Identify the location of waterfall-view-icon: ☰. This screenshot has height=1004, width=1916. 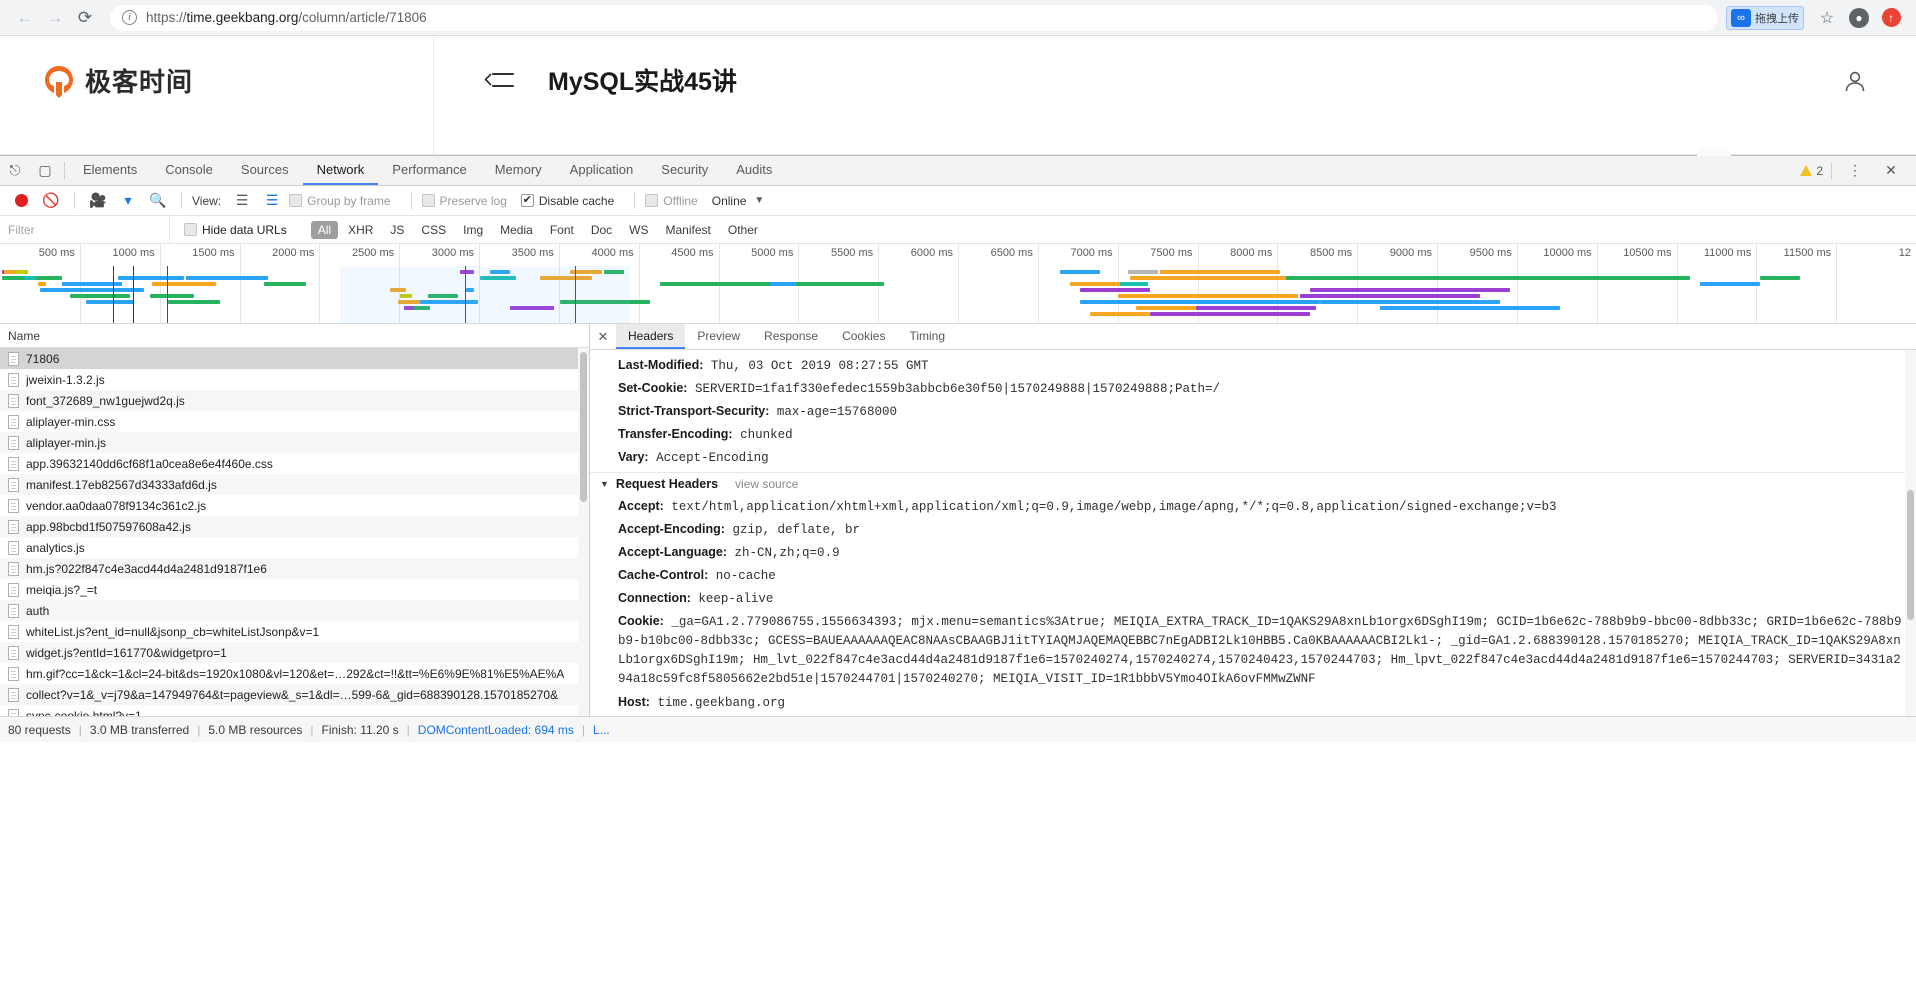
(272, 201).